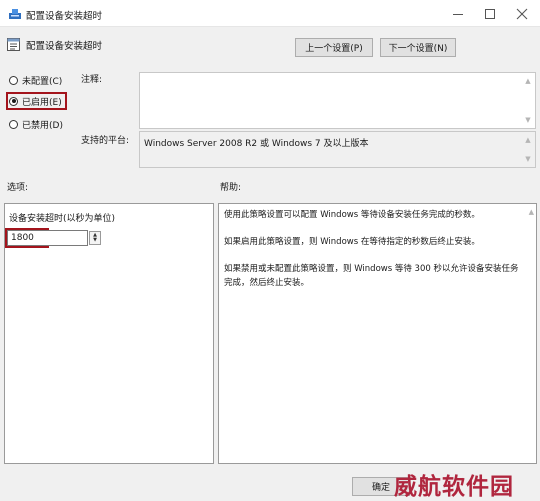  Describe the element at coordinates (22, 238) in the screenshot. I see `timeout-value: 1800` at that location.